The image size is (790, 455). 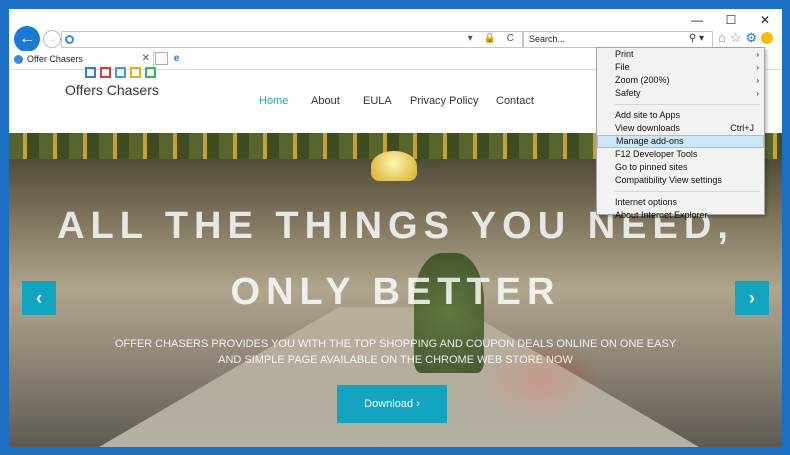 I want to click on address-controls: ▾ 🔒 C, so click(x=493, y=38).